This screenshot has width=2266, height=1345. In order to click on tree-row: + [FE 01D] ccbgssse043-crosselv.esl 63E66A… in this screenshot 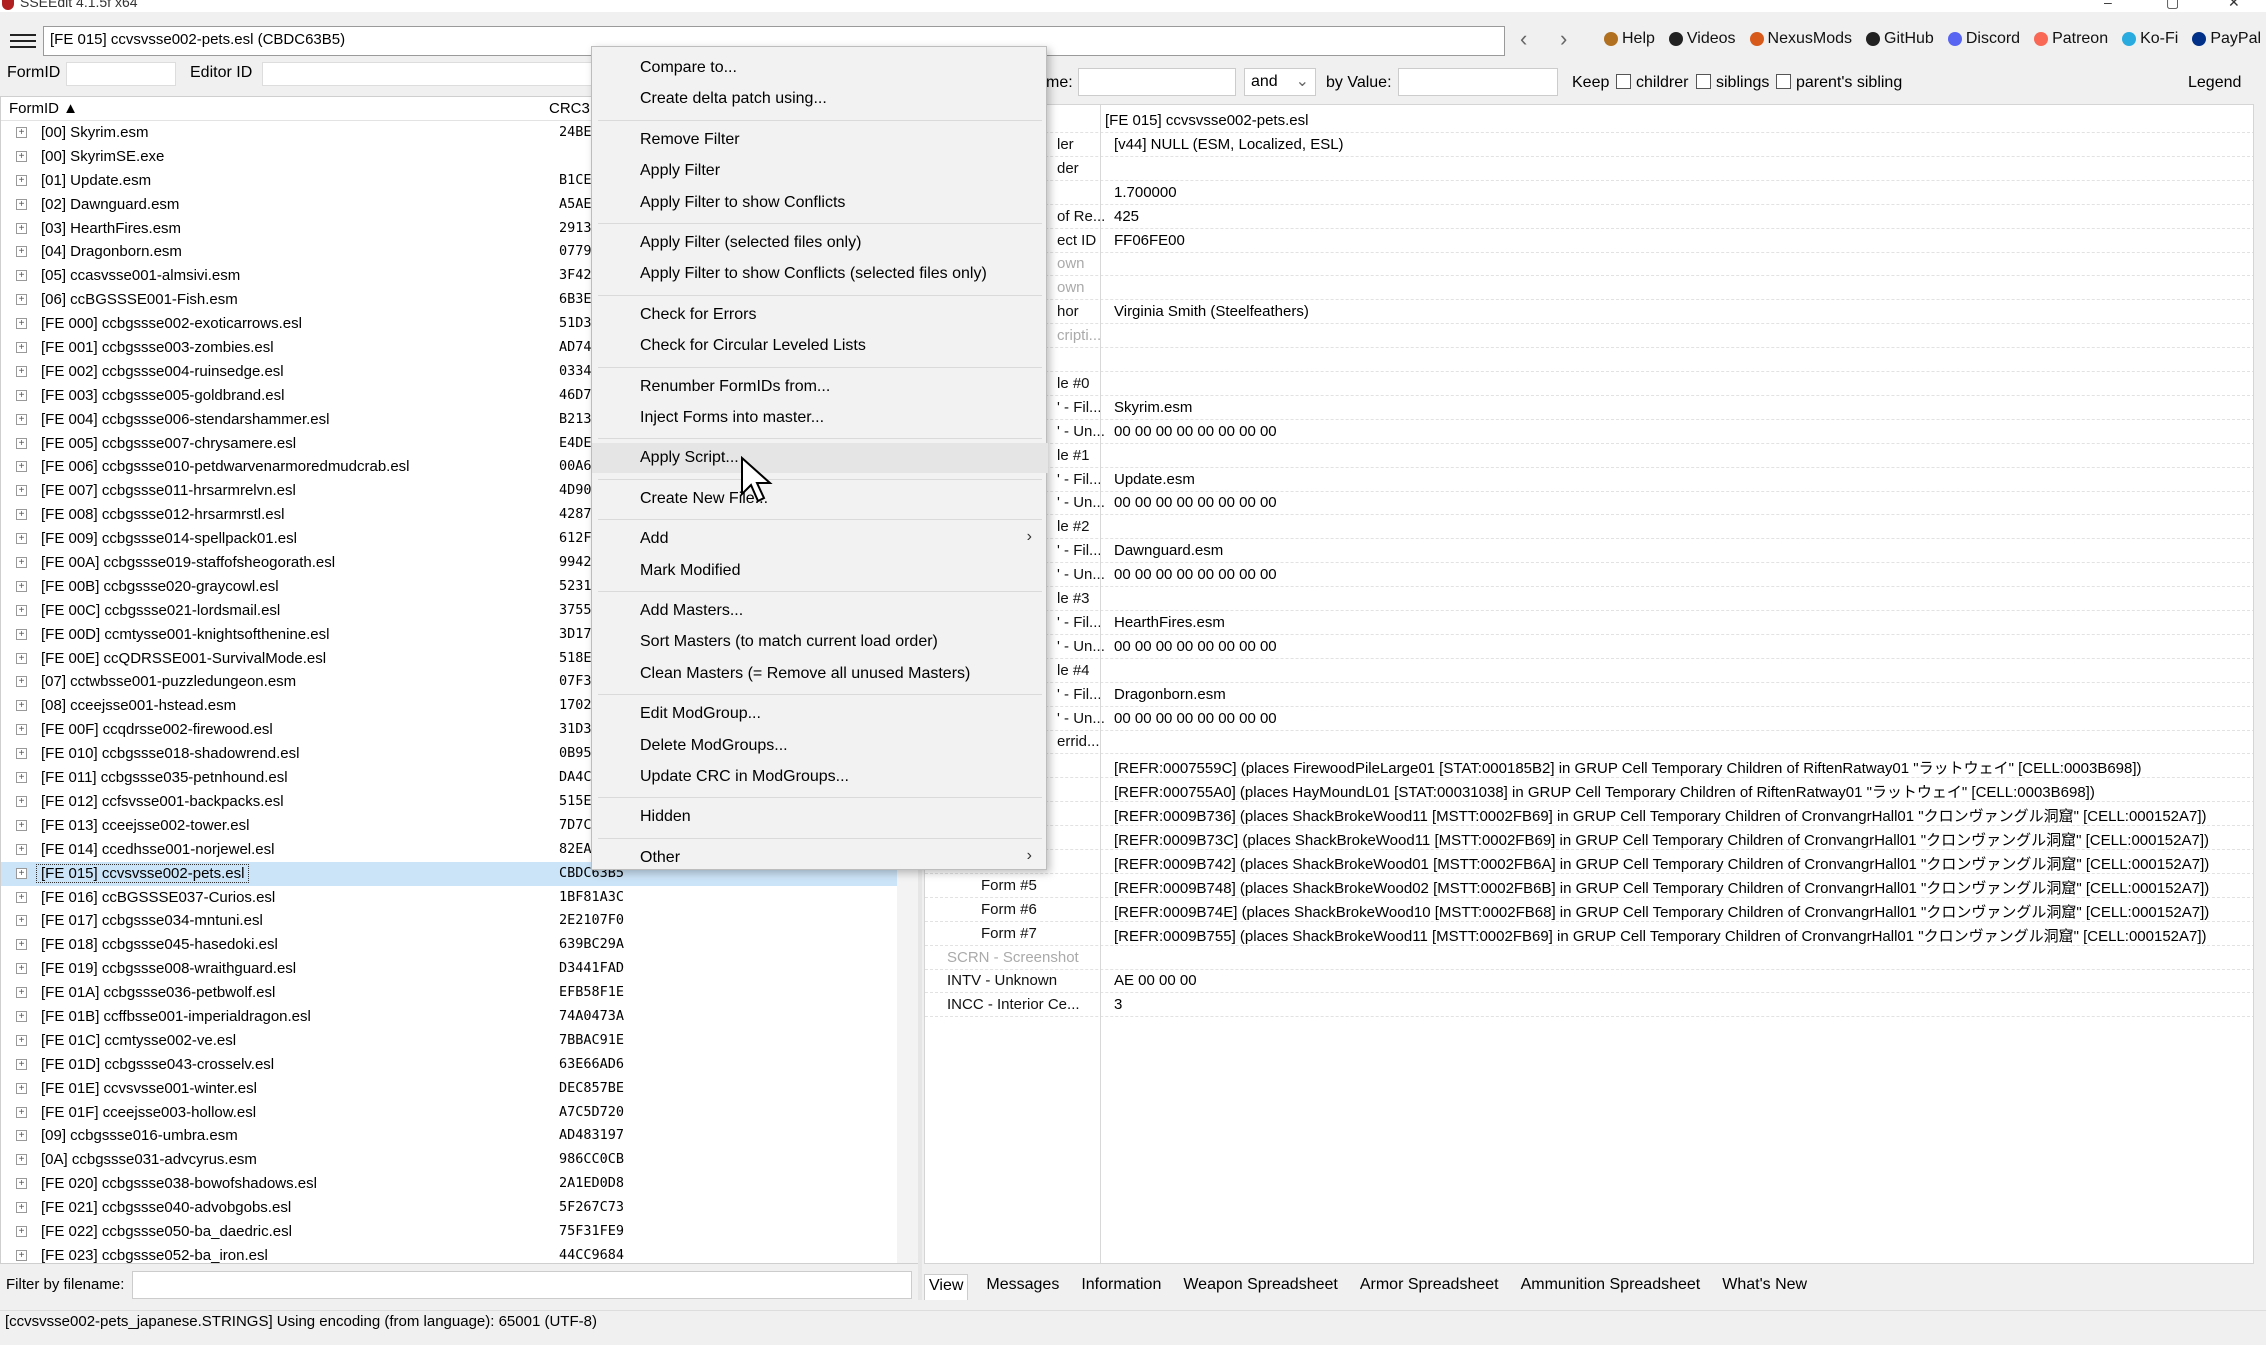, I will do `click(460, 1065)`.